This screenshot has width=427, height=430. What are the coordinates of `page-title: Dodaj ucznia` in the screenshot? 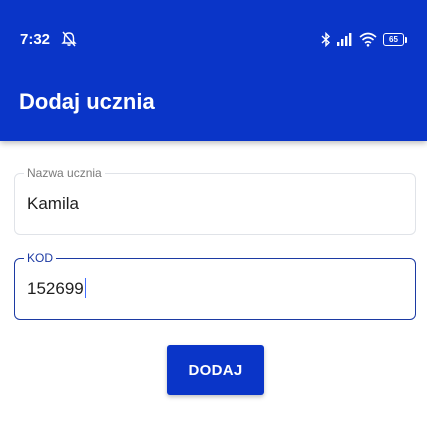 It's located at (87, 101).